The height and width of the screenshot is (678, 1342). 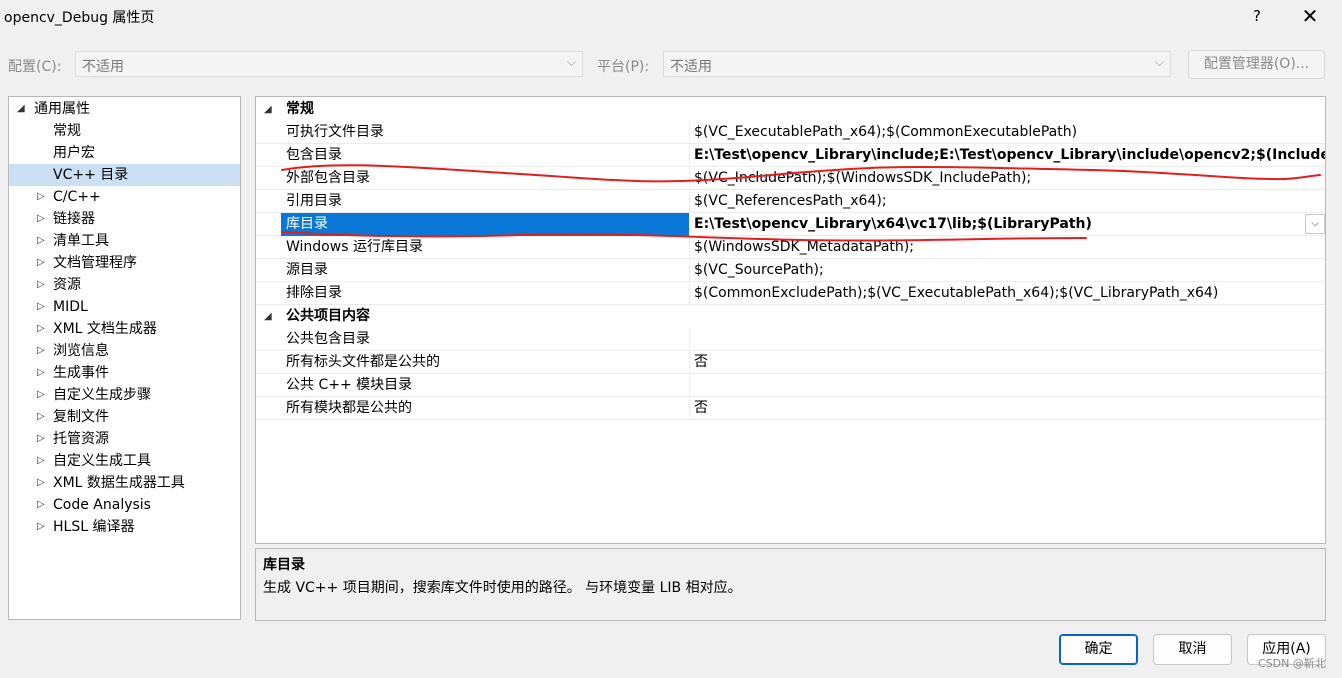 I want to click on close-button: ✕, so click(x=1310, y=16).